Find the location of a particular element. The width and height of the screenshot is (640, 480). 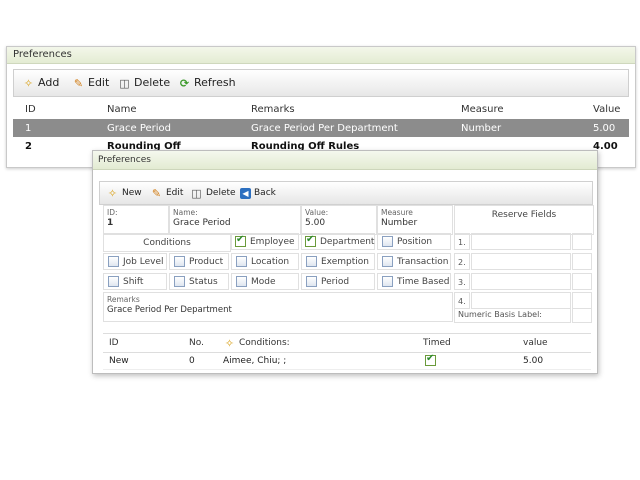

position-checkbox: Position is located at coordinates (414, 241).